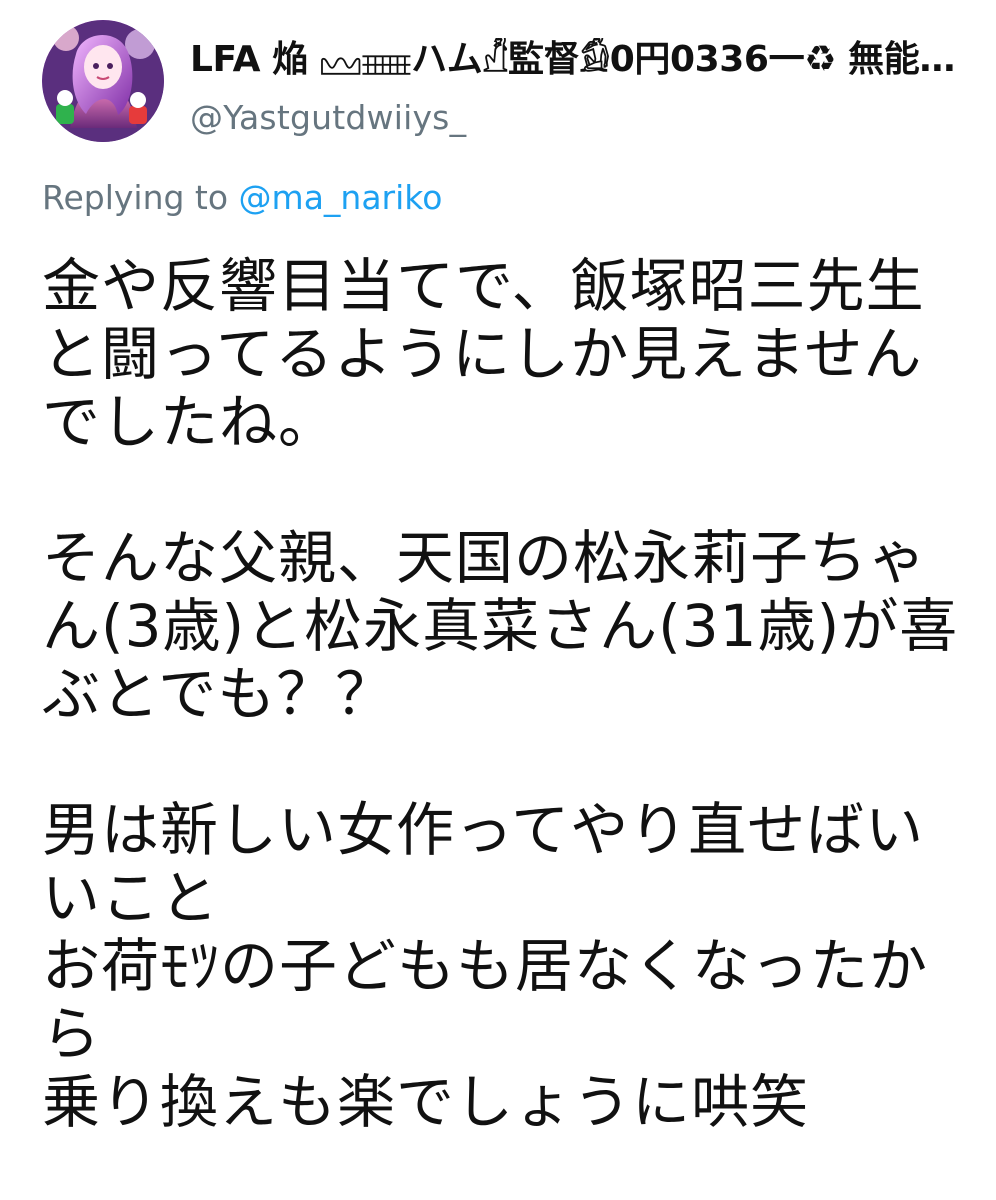  What do you see at coordinates (485, 966) in the screenshot?
I see `tweet-line: お荷ﾓﾂの子どもも居なくなったか` at bounding box center [485, 966].